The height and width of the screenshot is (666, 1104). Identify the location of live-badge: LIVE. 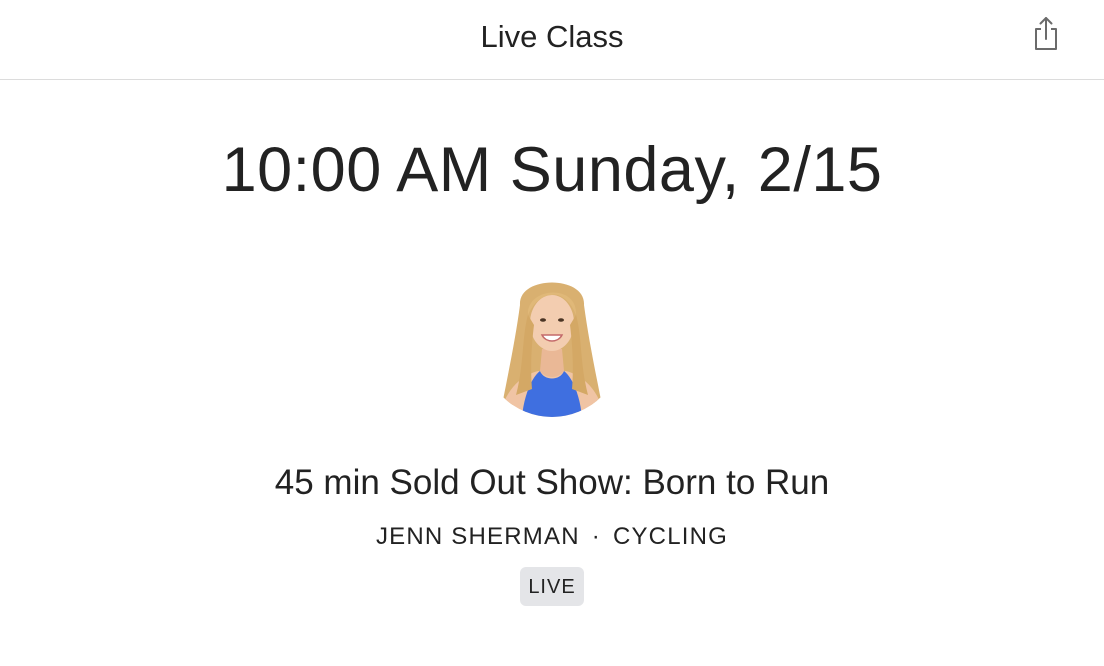
(552, 586).